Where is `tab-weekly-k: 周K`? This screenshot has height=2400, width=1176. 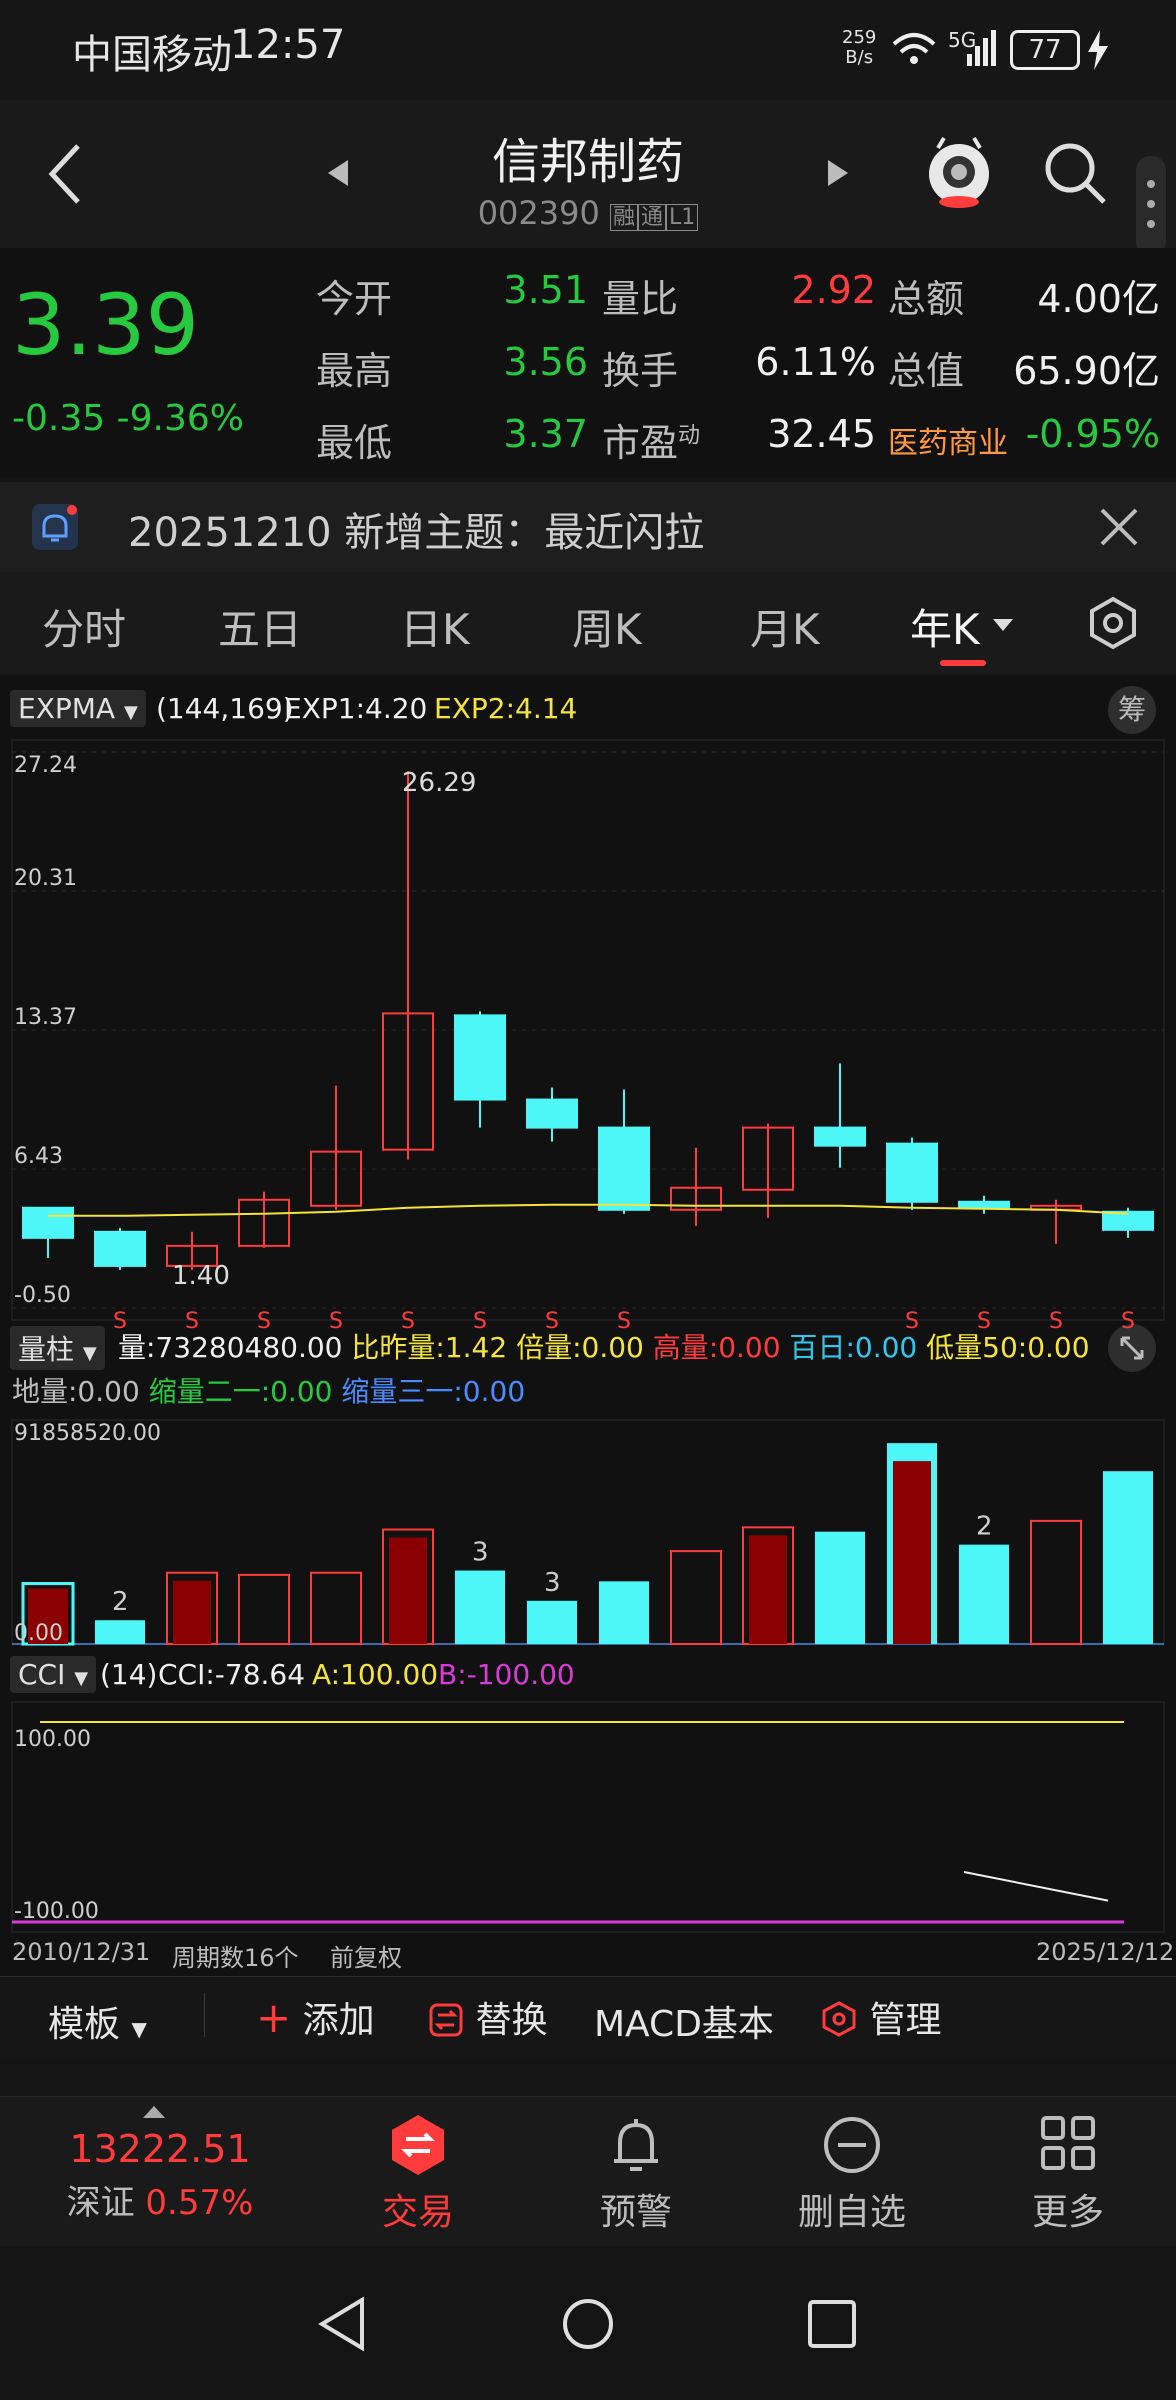
tab-weekly-k: 周K is located at coordinates (607, 626).